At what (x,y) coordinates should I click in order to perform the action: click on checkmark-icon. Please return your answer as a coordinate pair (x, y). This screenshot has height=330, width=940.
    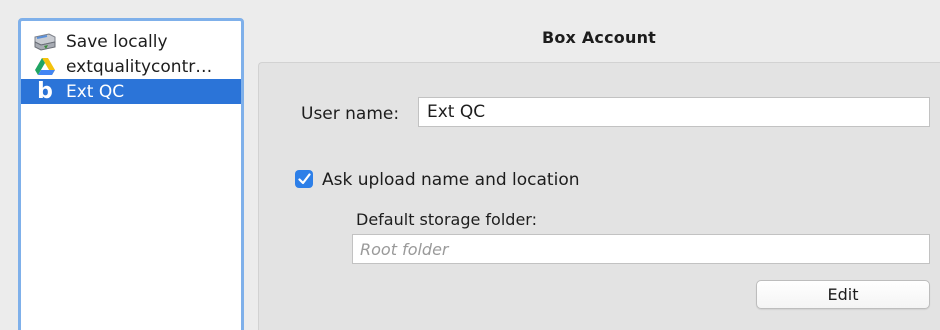
    Looking at the image, I should click on (304, 179).